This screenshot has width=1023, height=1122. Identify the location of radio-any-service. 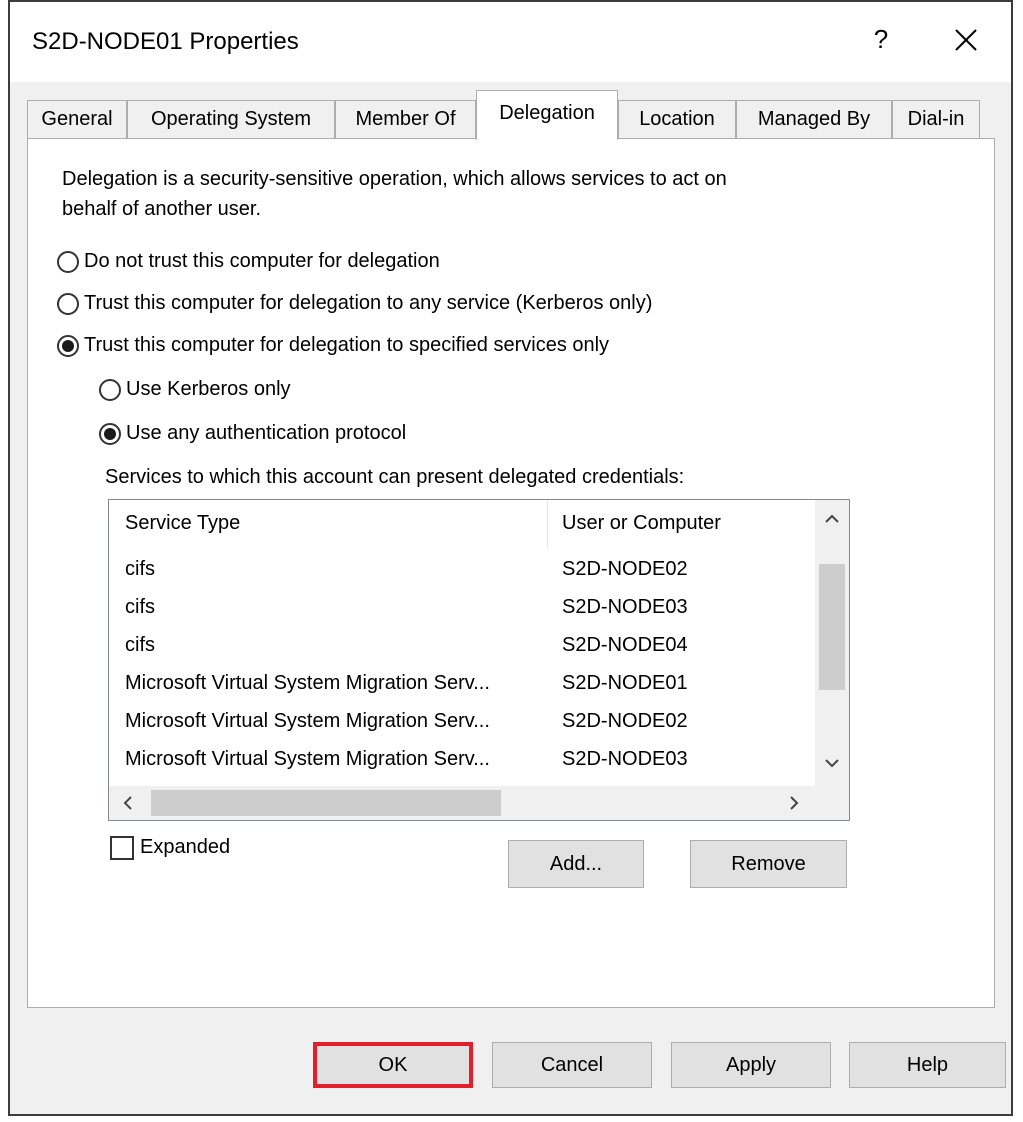
(68, 304).